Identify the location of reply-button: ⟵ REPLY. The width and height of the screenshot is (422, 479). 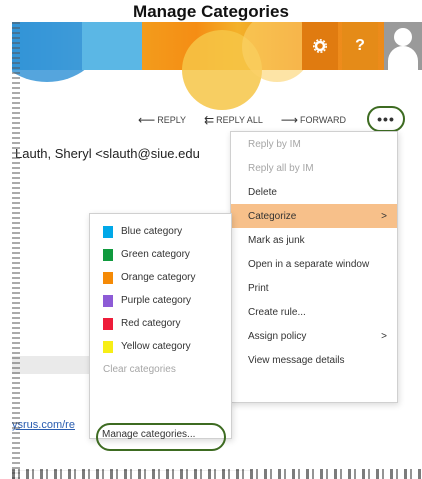
(162, 120).